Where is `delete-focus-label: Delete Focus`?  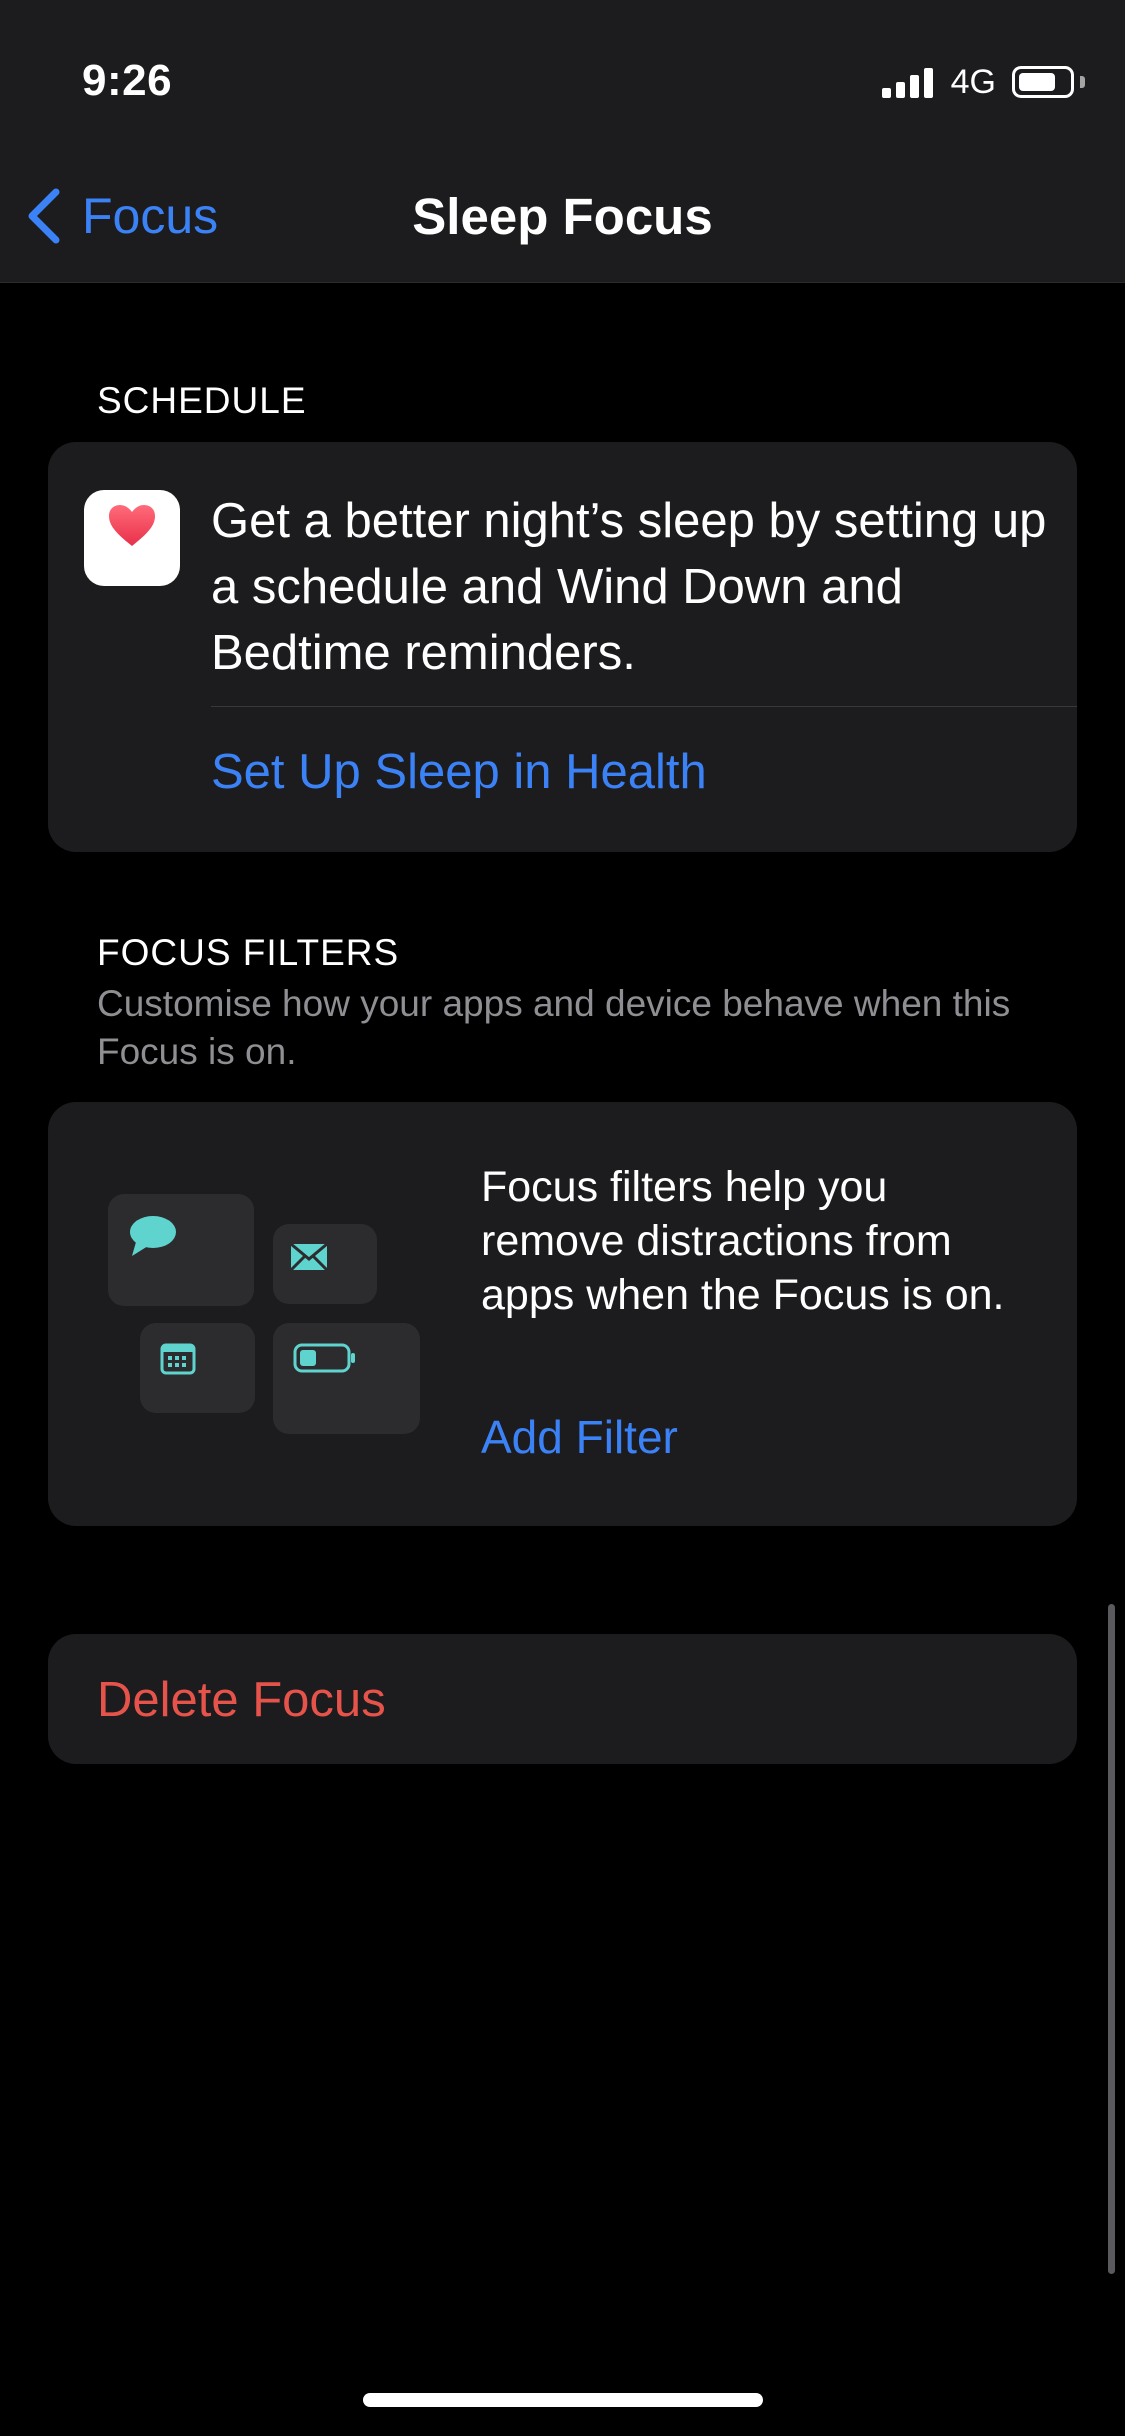 delete-focus-label: Delete Focus is located at coordinates (241, 1700).